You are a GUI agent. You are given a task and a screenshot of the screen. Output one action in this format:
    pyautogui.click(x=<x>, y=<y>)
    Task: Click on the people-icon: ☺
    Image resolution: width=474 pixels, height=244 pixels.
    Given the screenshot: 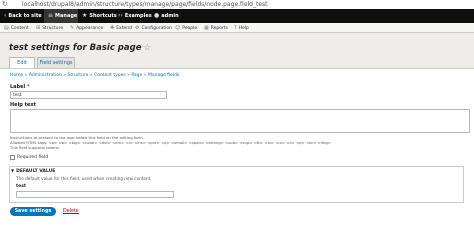 What is the action you would take?
    pyautogui.click(x=178, y=28)
    